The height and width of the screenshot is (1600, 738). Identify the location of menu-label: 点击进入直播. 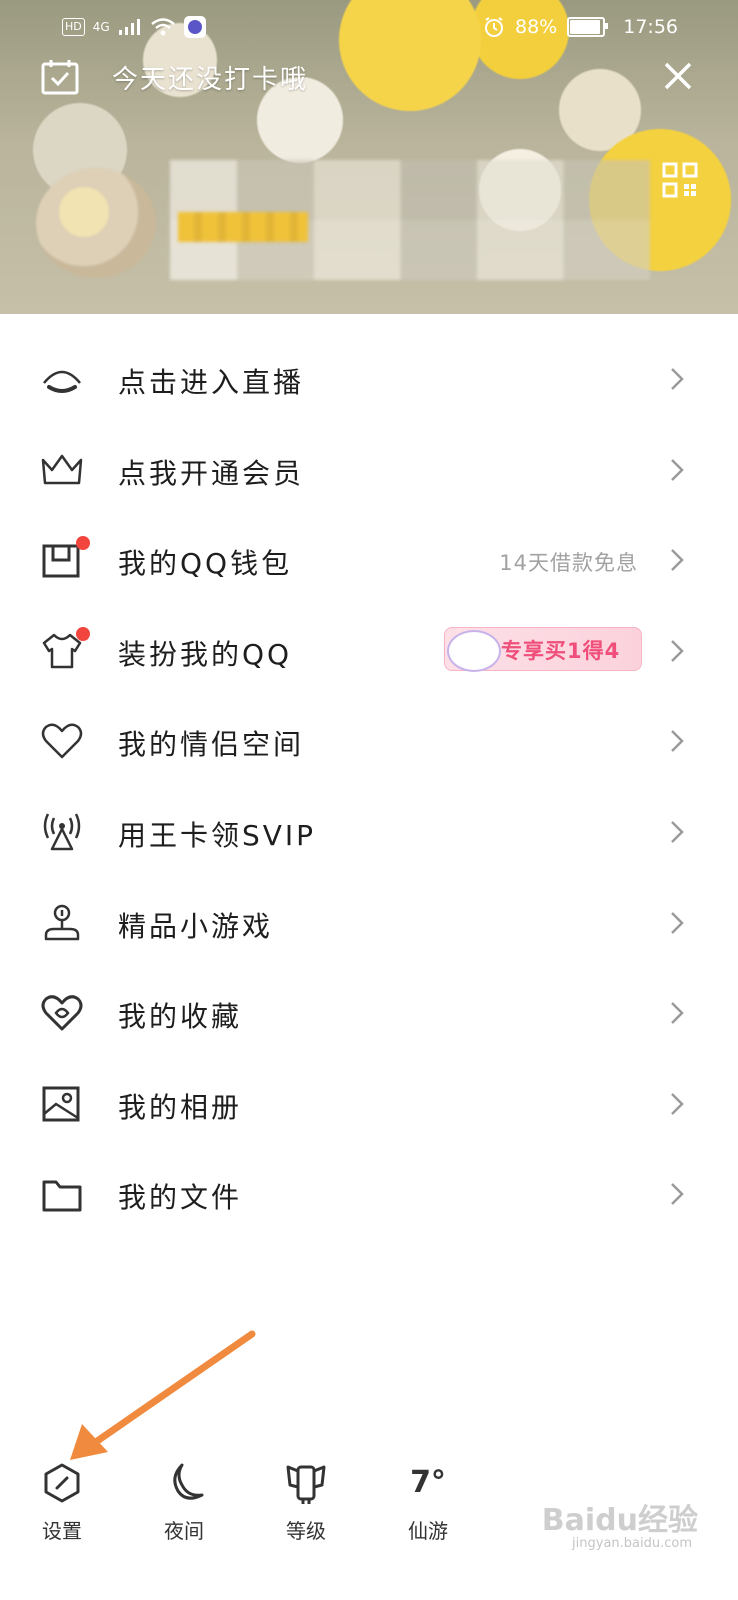
(211, 382).